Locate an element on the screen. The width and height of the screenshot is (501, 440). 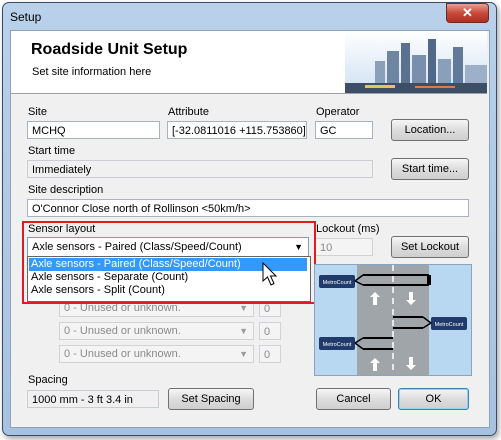
spacing-field: 1000 mm - 3 ft 3.4 in is located at coordinates (93, 399).